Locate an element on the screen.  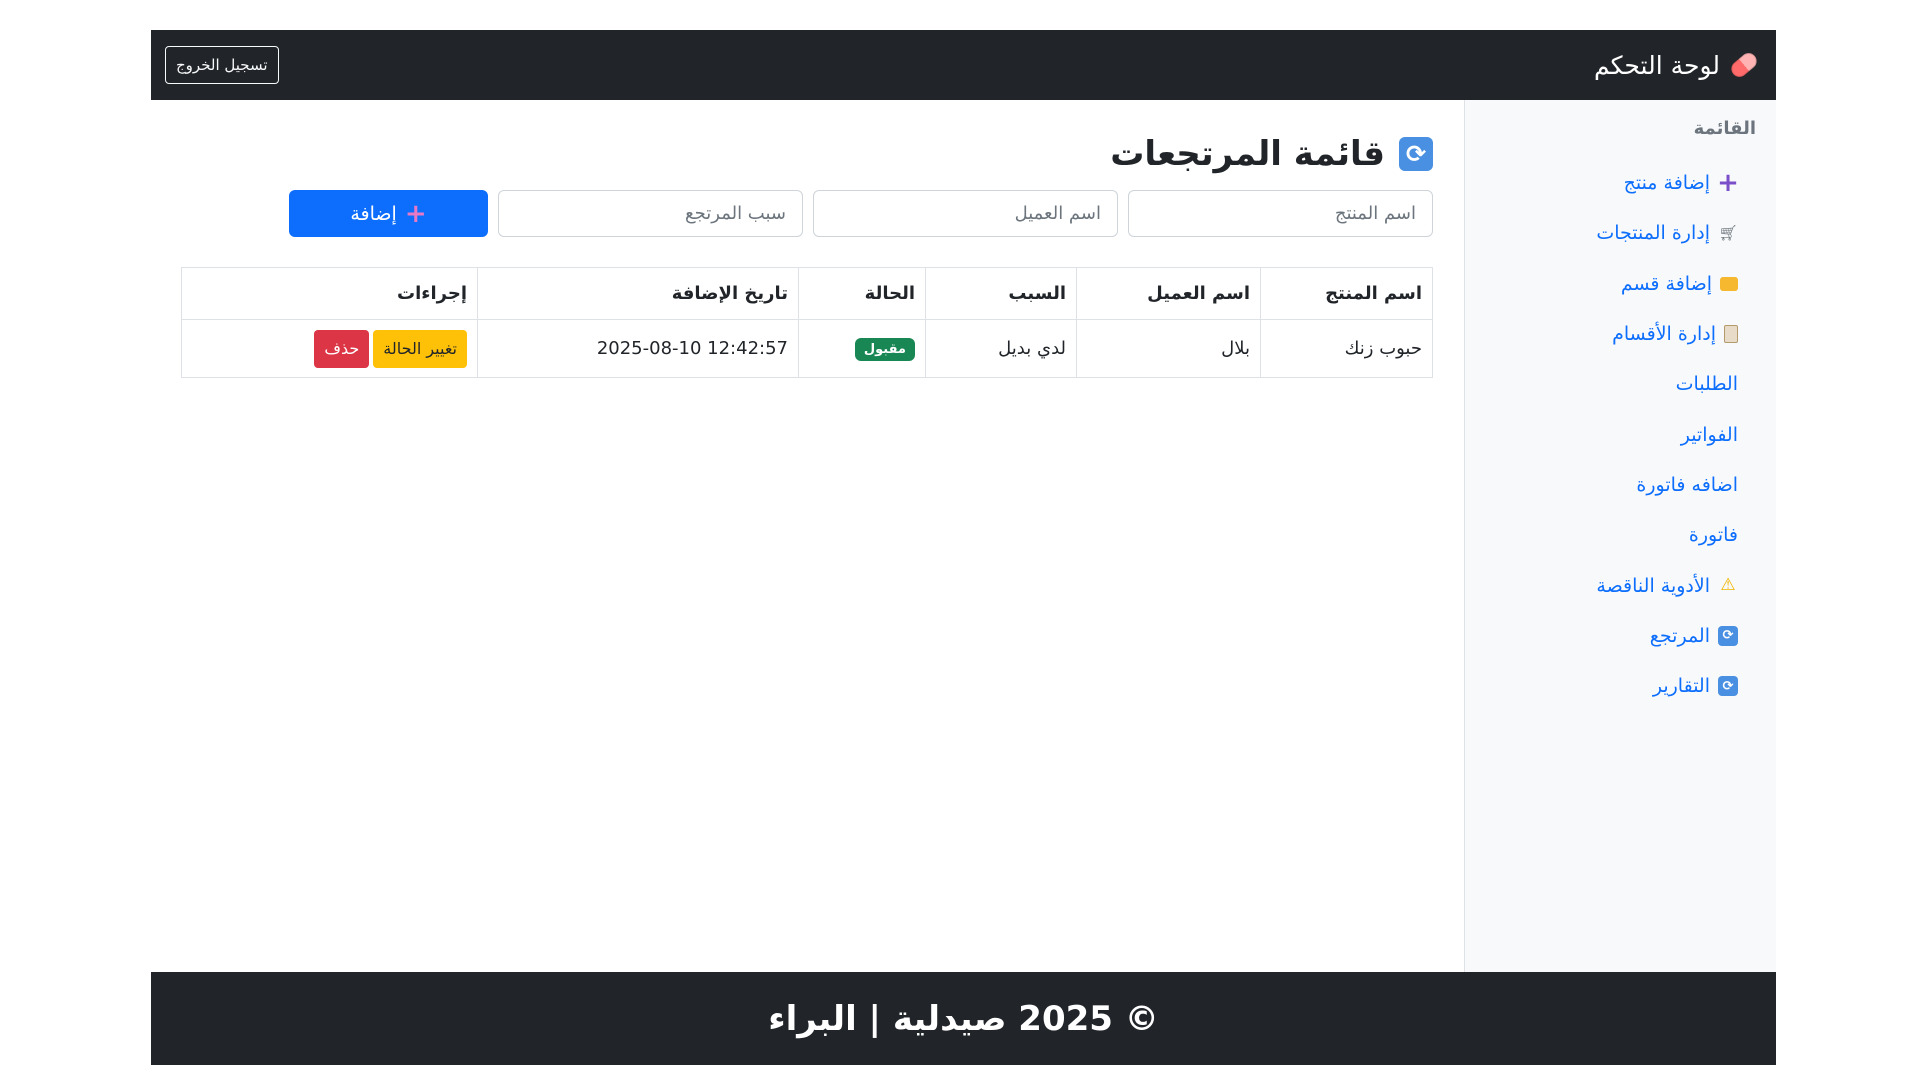
sidebar-item-manage-categories: إدارة الأقسام is located at coordinates (1620, 334).